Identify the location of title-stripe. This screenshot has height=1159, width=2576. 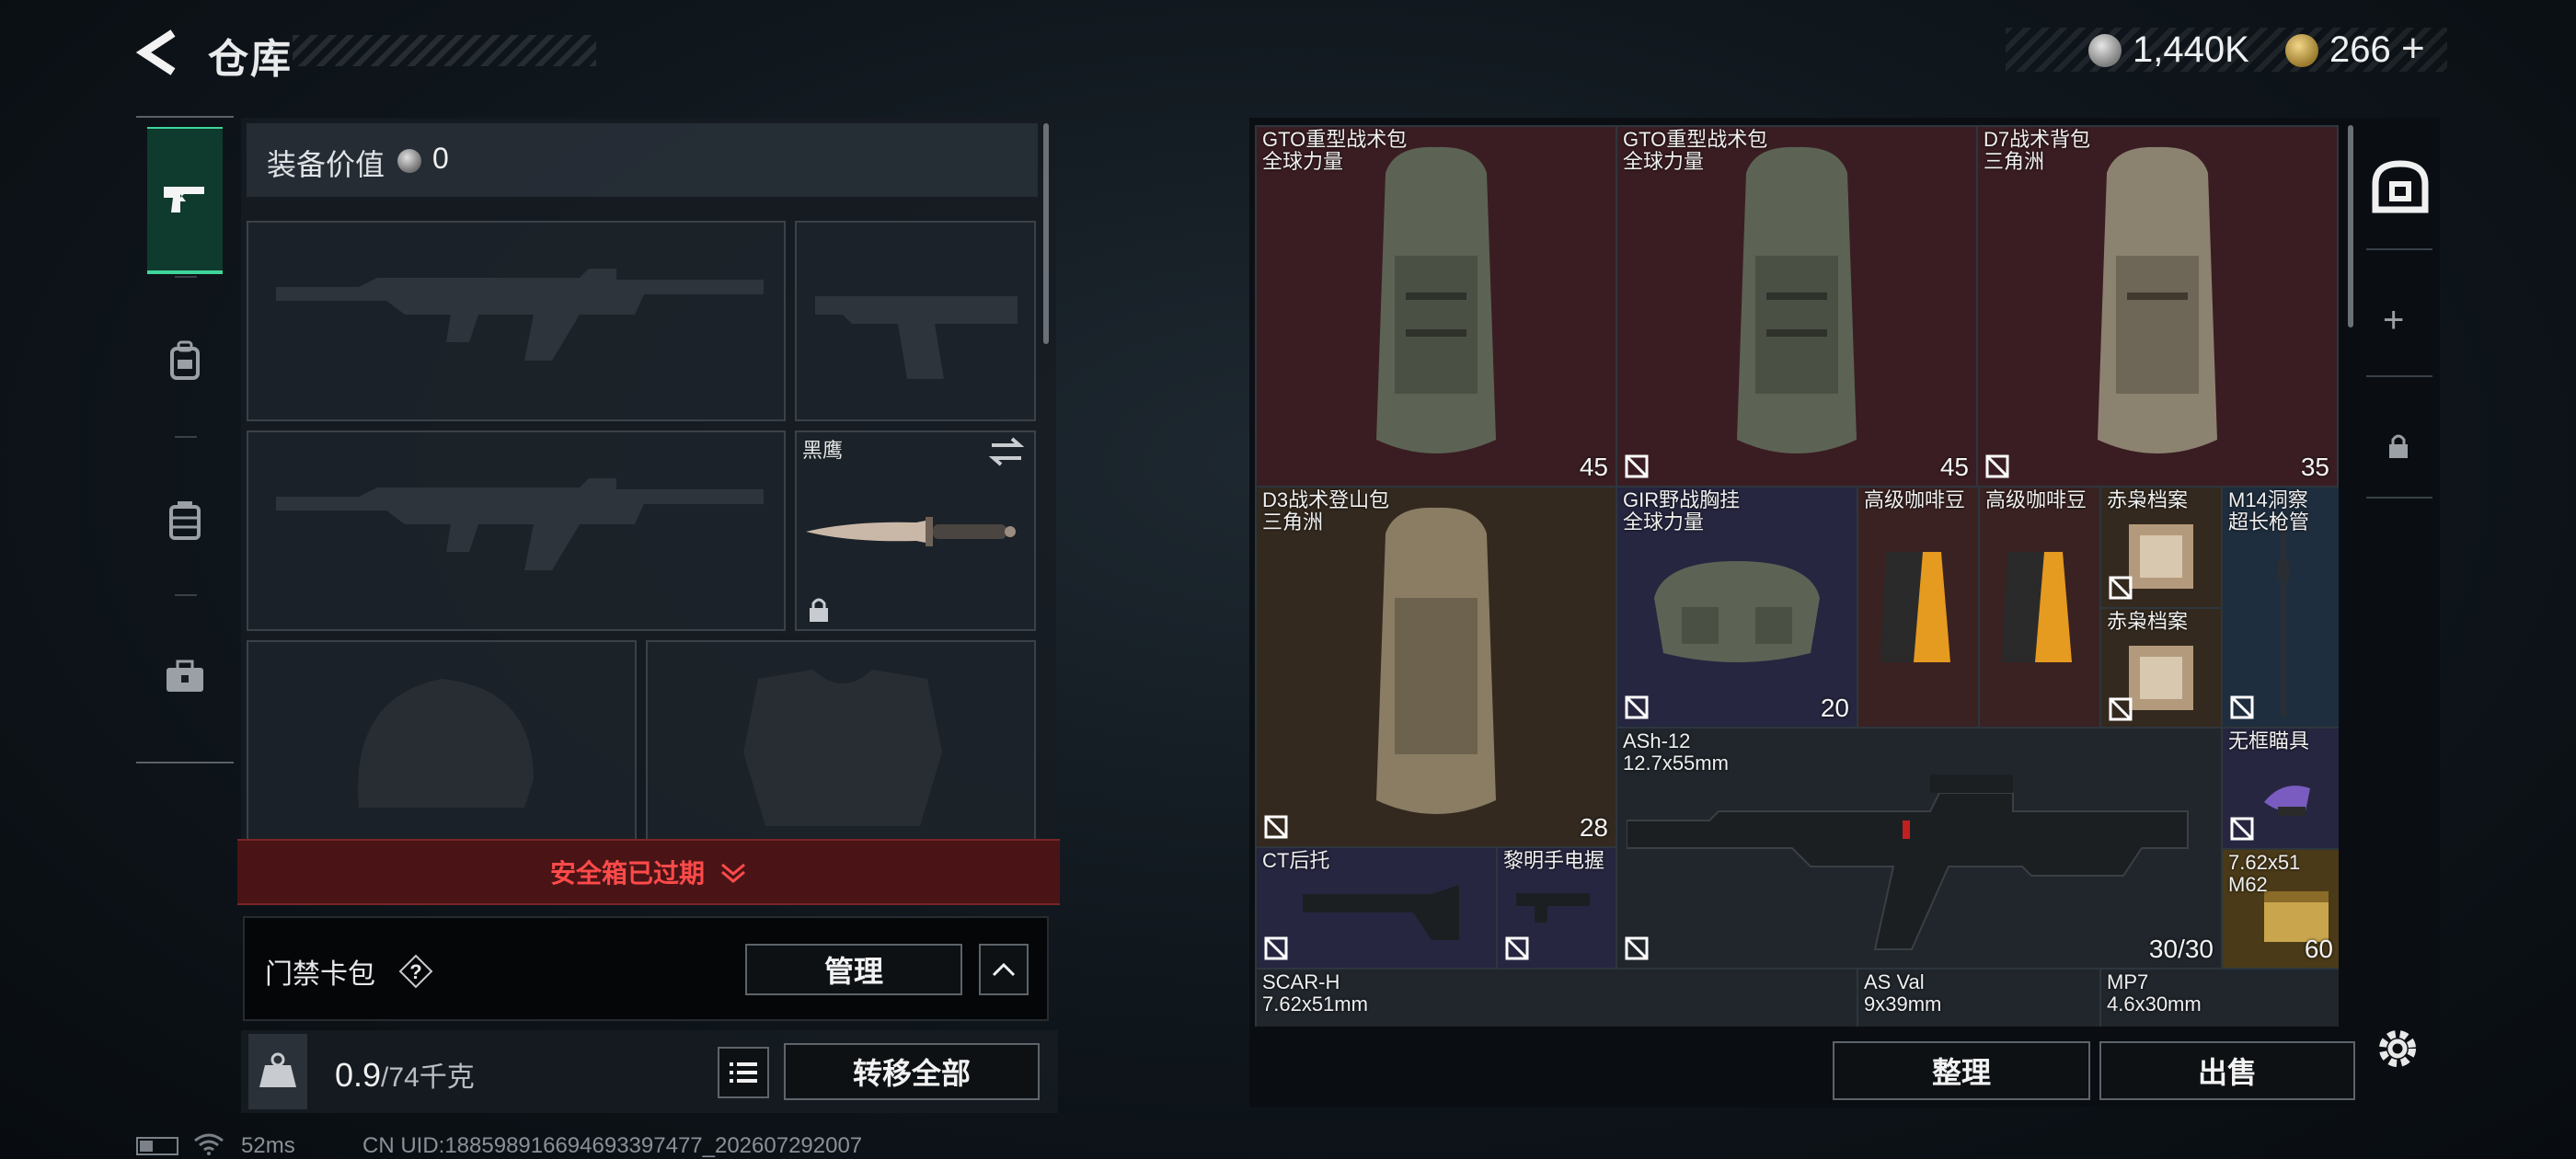
(444, 50).